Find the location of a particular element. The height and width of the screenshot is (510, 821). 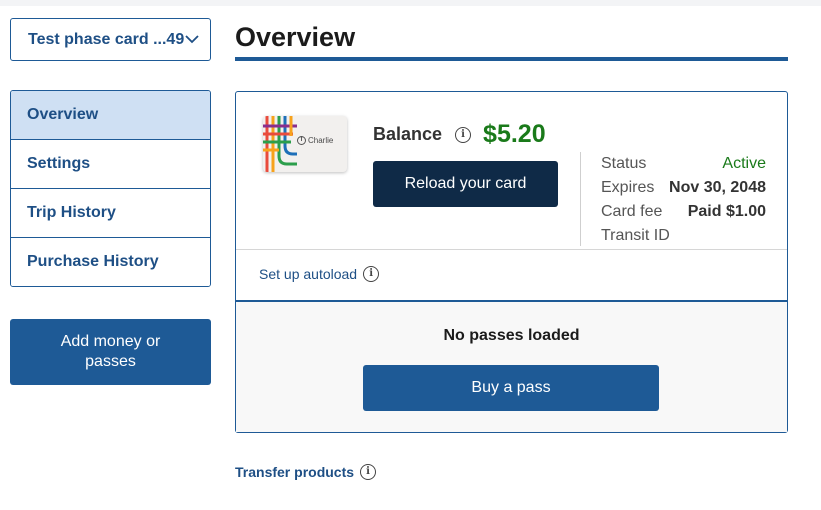

divider is located at coordinates (511, 249).